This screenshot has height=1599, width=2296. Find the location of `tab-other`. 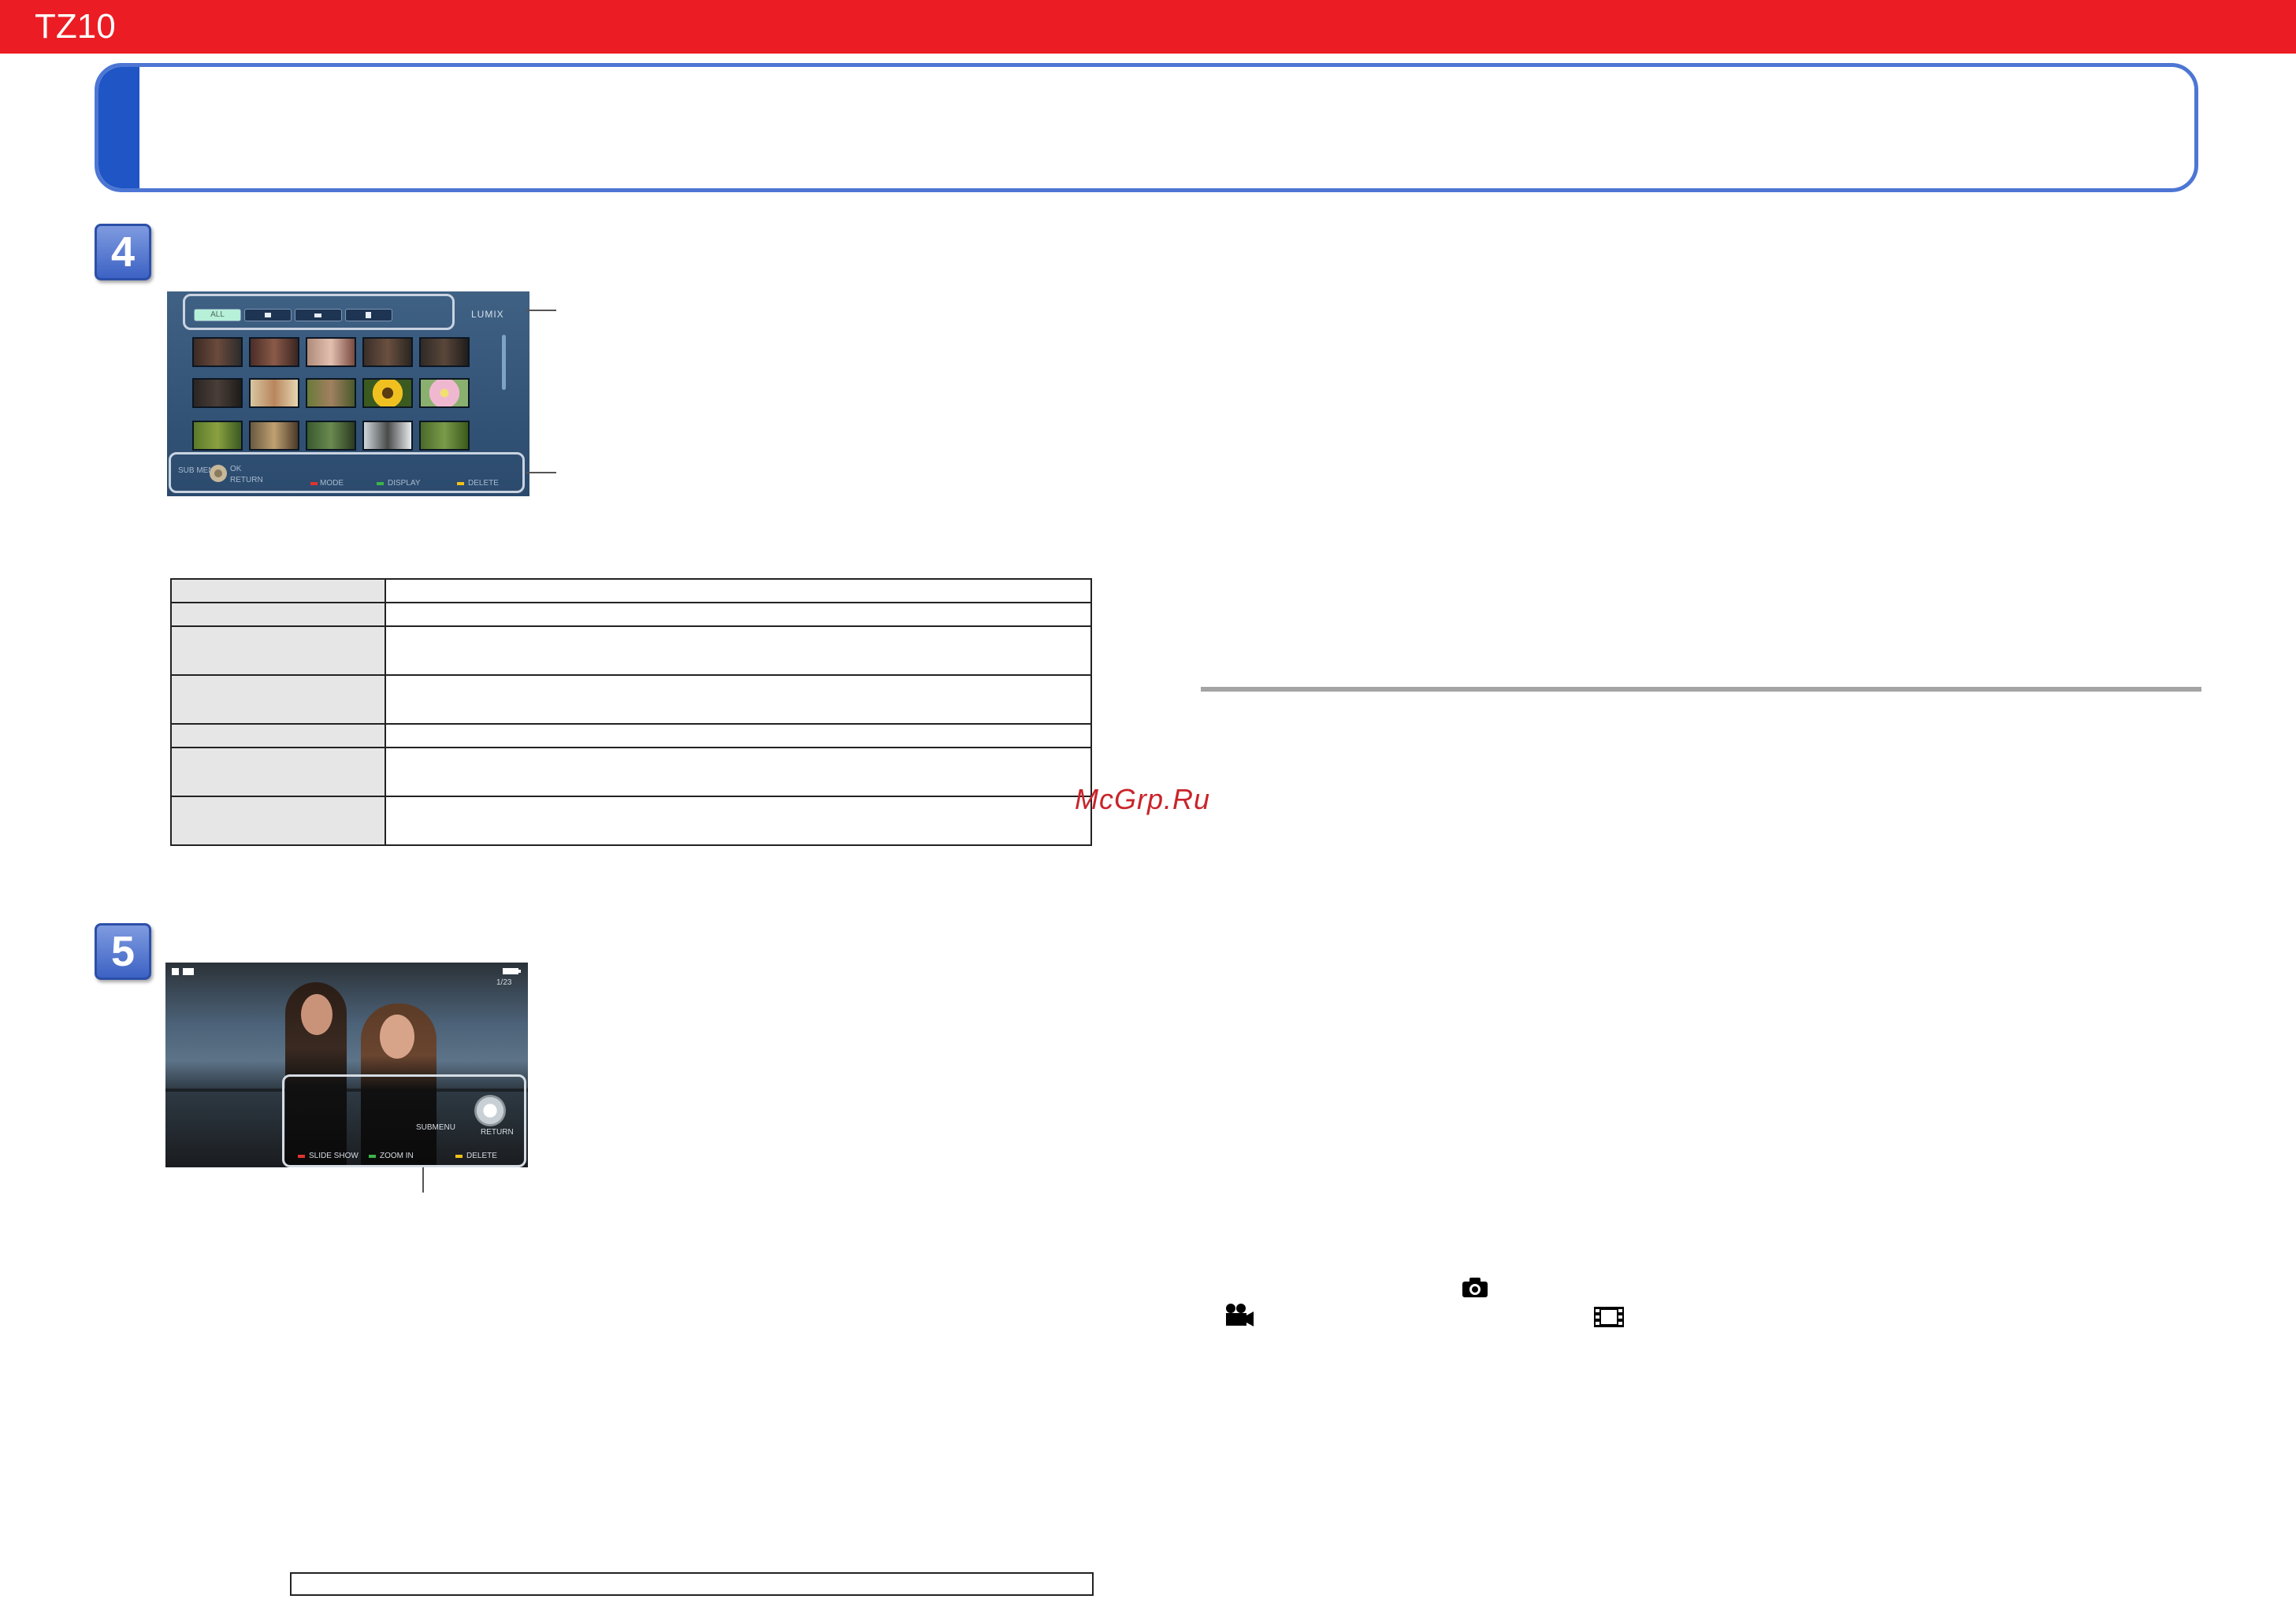

tab-other is located at coordinates (368, 315).